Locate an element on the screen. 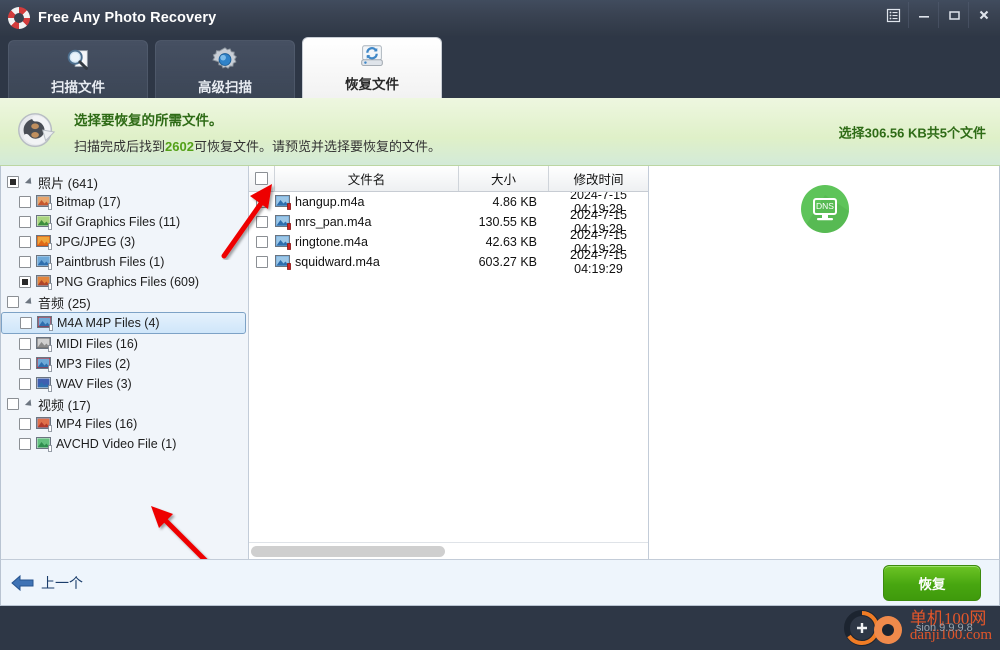 This screenshot has height=650, width=1000. dns-badge-label: DNS is located at coordinates (825, 206).